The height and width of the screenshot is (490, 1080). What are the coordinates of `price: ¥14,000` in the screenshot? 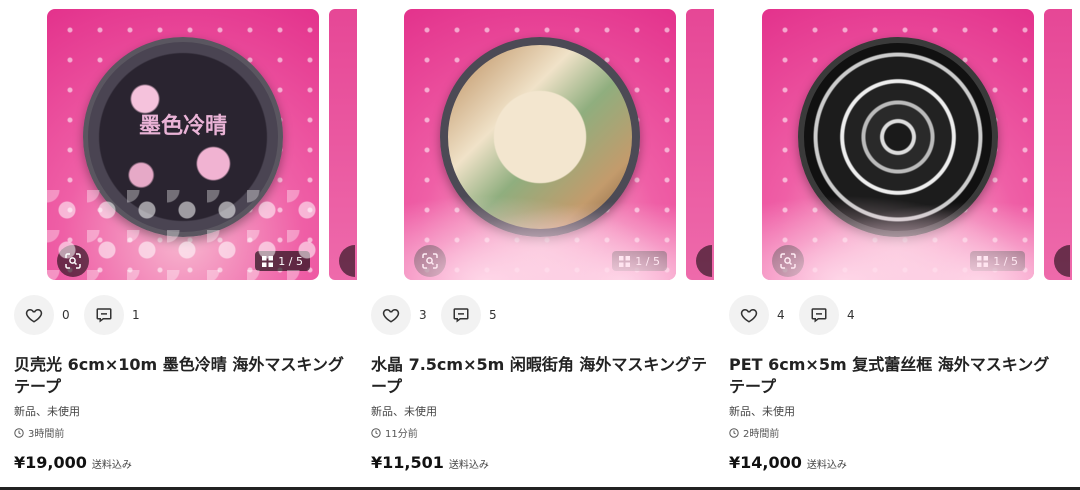 It's located at (765, 462).